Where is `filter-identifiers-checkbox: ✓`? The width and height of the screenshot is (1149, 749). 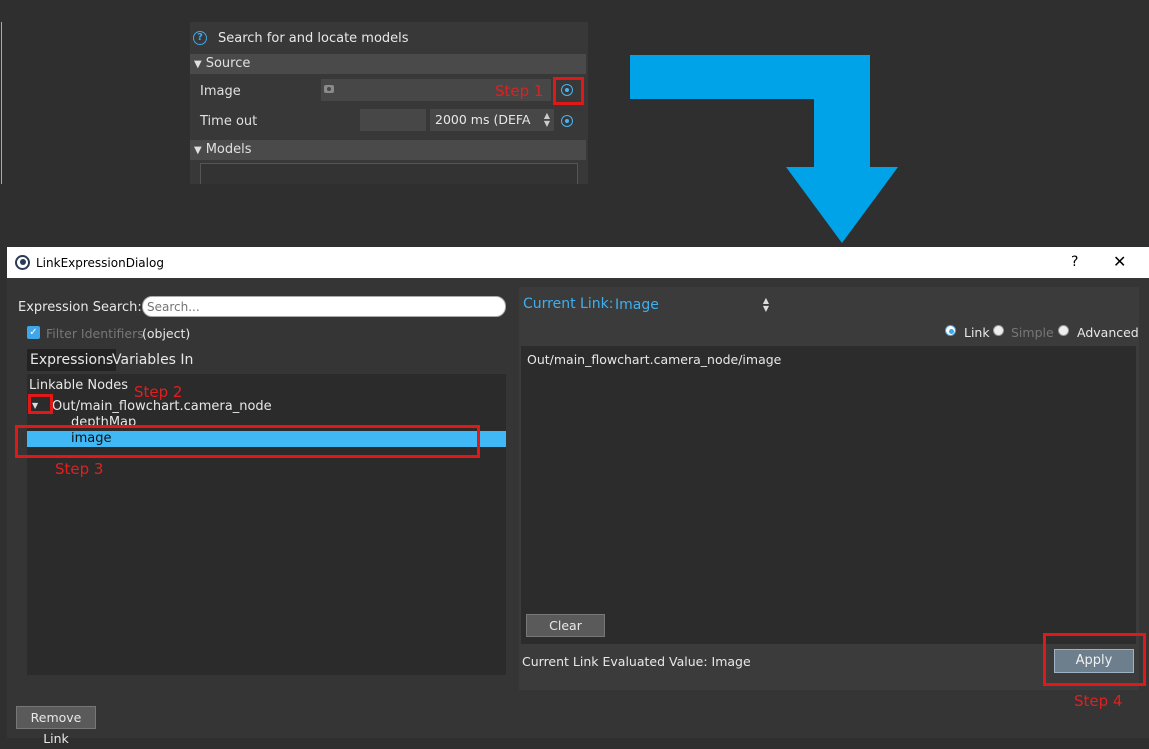
filter-identifiers-checkbox: ✓ is located at coordinates (33, 332).